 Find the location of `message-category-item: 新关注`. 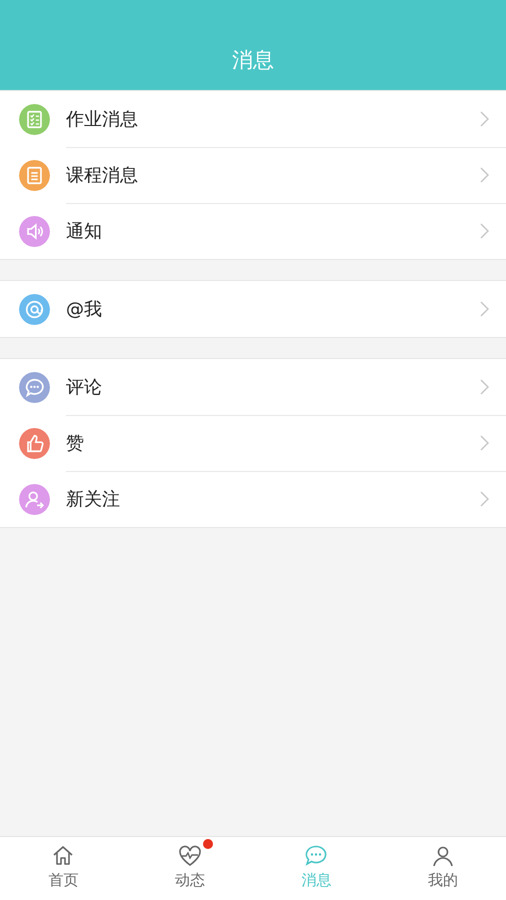

message-category-item: 新关注 is located at coordinates (253, 499).